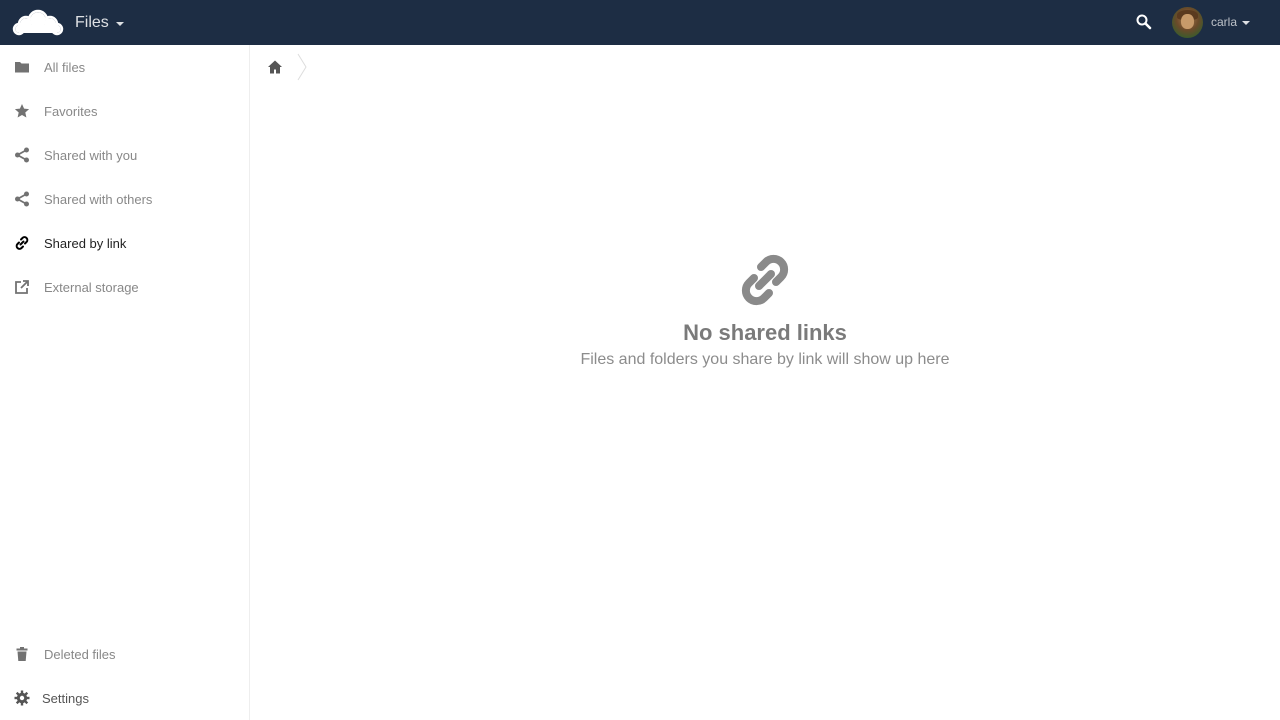 Image resolution: width=1280 pixels, height=720 pixels. What do you see at coordinates (22, 111) in the screenshot?
I see `star-icon` at bounding box center [22, 111].